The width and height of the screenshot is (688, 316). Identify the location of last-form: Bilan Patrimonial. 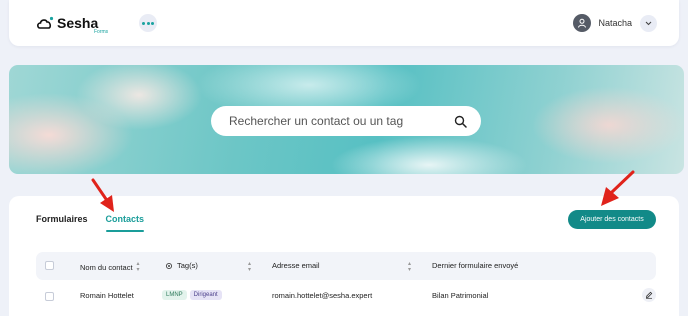
(460, 295).